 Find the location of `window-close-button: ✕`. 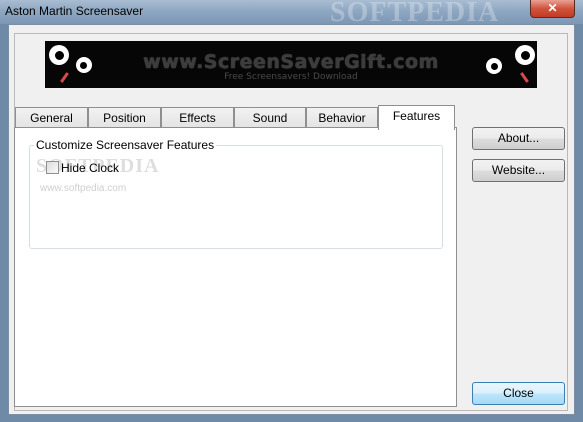

window-close-button: ✕ is located at coordinates (552, 9).